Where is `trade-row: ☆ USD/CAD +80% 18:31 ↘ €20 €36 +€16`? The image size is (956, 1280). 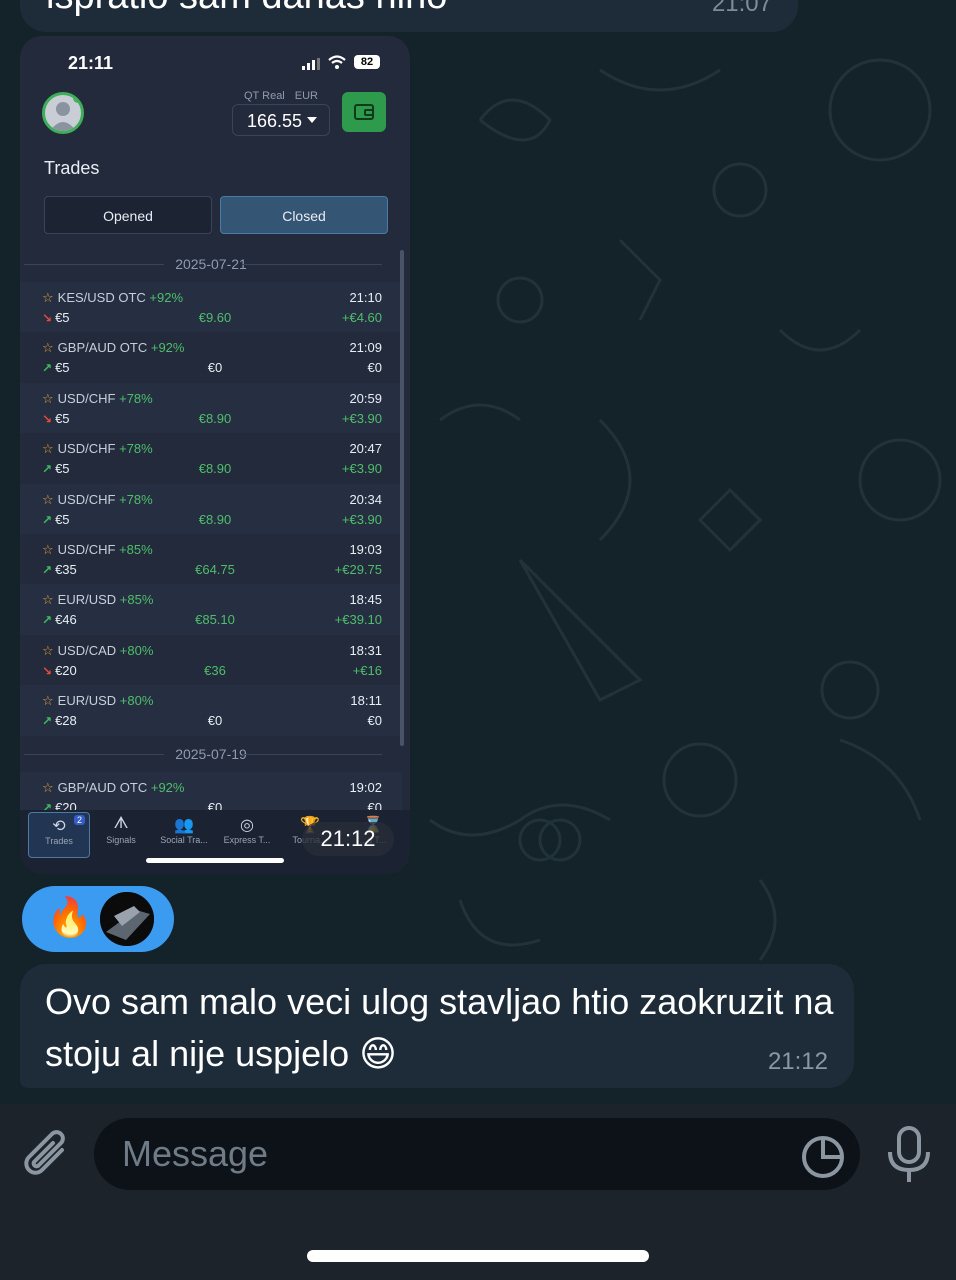
trade-row: ☆ USD/CAD +80% 18:31 ↘ €20 €36 +€16 is located at coordinates (211, 660).